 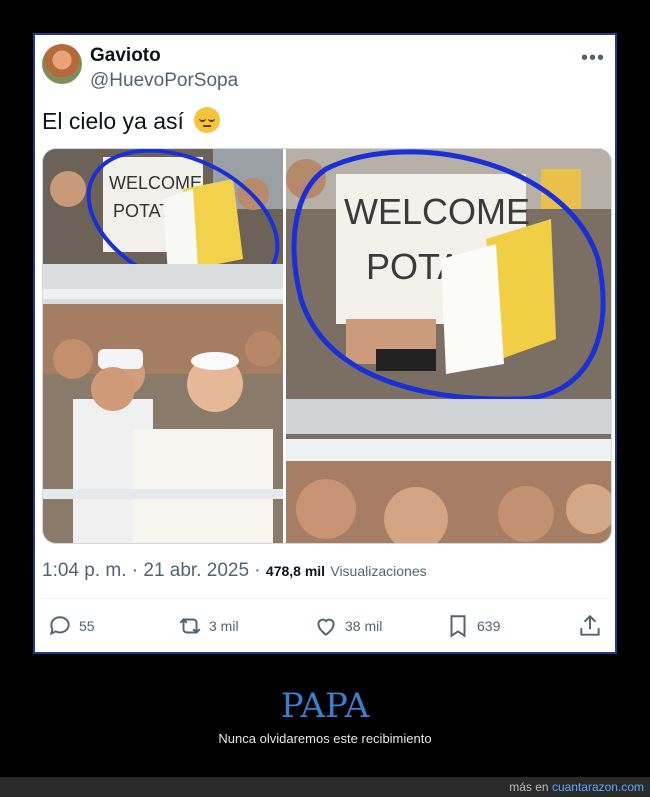 I want to click on action-bar: 55 3 mil 38 mil 639, so click(x=325, y=627).